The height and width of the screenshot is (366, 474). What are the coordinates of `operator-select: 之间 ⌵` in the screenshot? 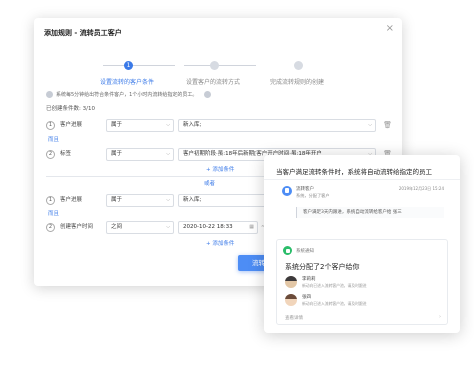 It's located at (140, 227).